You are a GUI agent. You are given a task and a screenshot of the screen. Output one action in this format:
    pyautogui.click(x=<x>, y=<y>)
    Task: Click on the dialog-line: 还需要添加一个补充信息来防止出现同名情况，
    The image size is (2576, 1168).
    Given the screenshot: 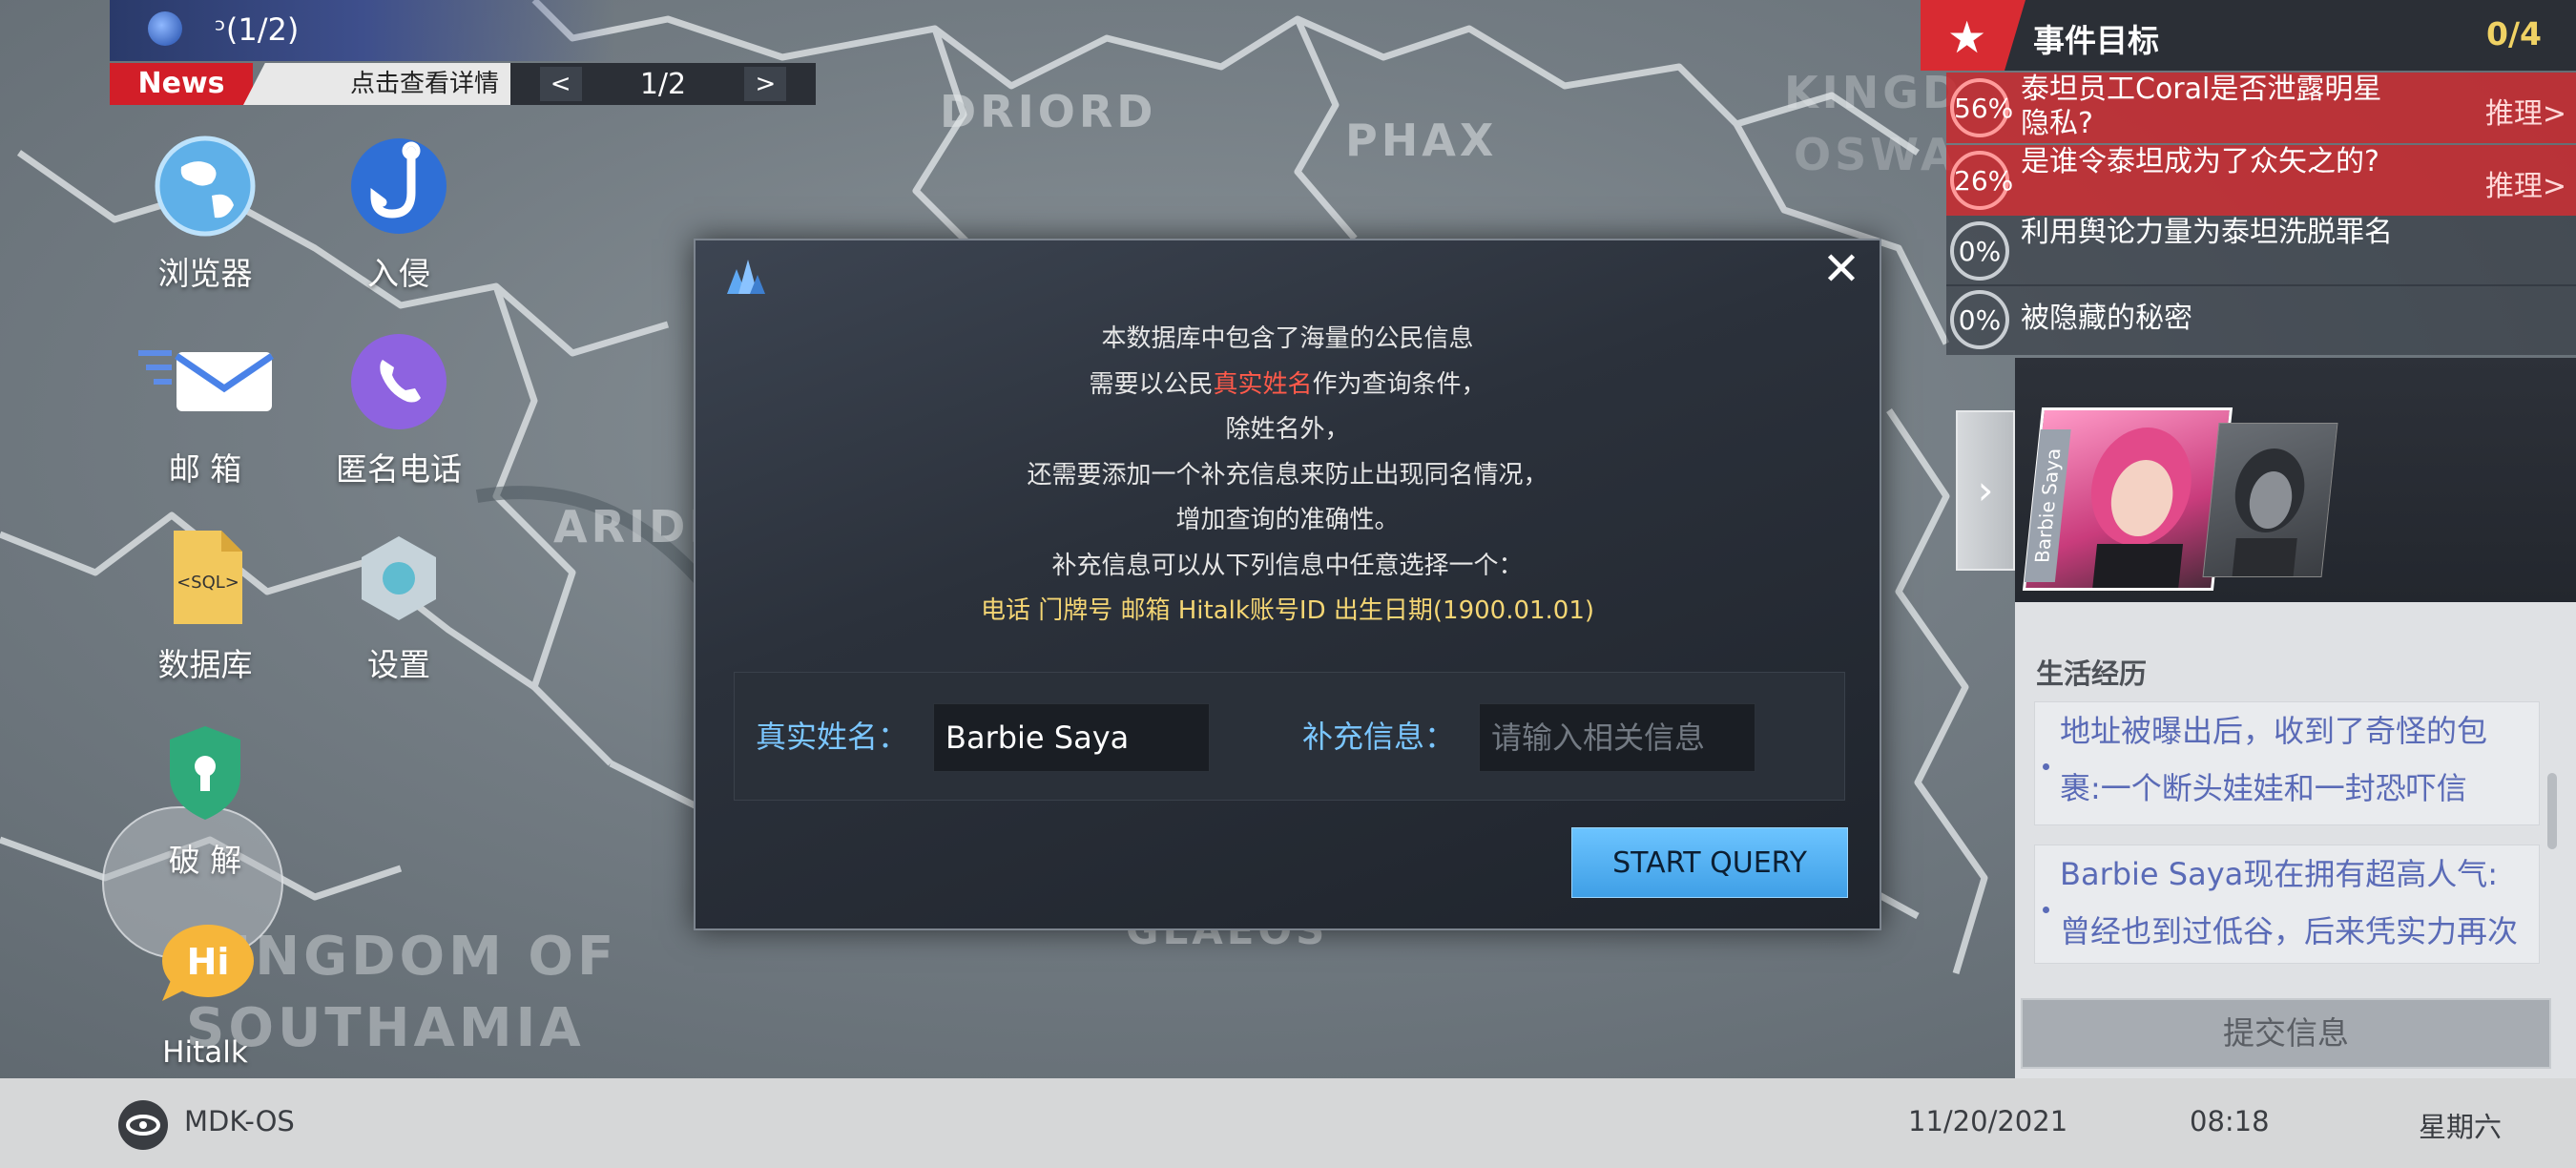 What is the action you would take?
    pyautogui.click(x=1287, y=475)
    